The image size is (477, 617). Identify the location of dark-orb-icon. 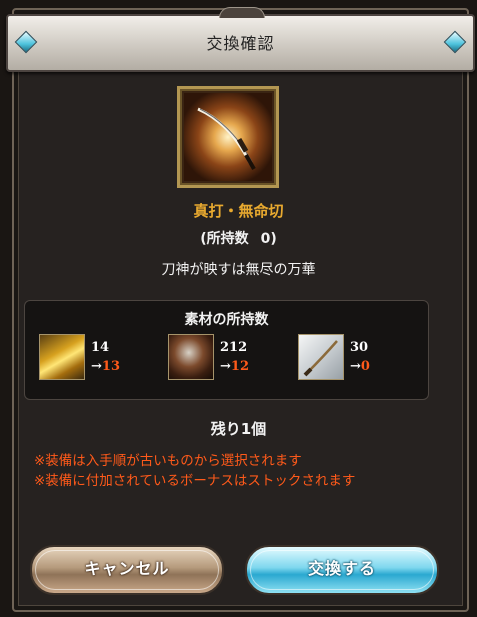
(191, 357).